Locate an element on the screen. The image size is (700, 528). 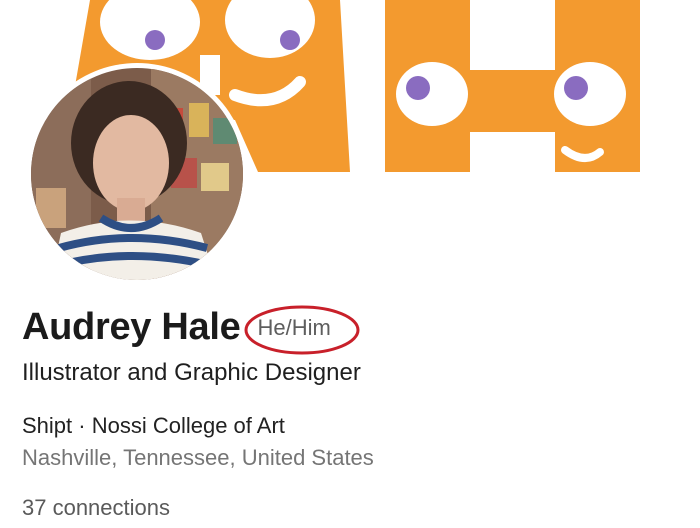
avatar-photo is located at coordinates (137, 174).